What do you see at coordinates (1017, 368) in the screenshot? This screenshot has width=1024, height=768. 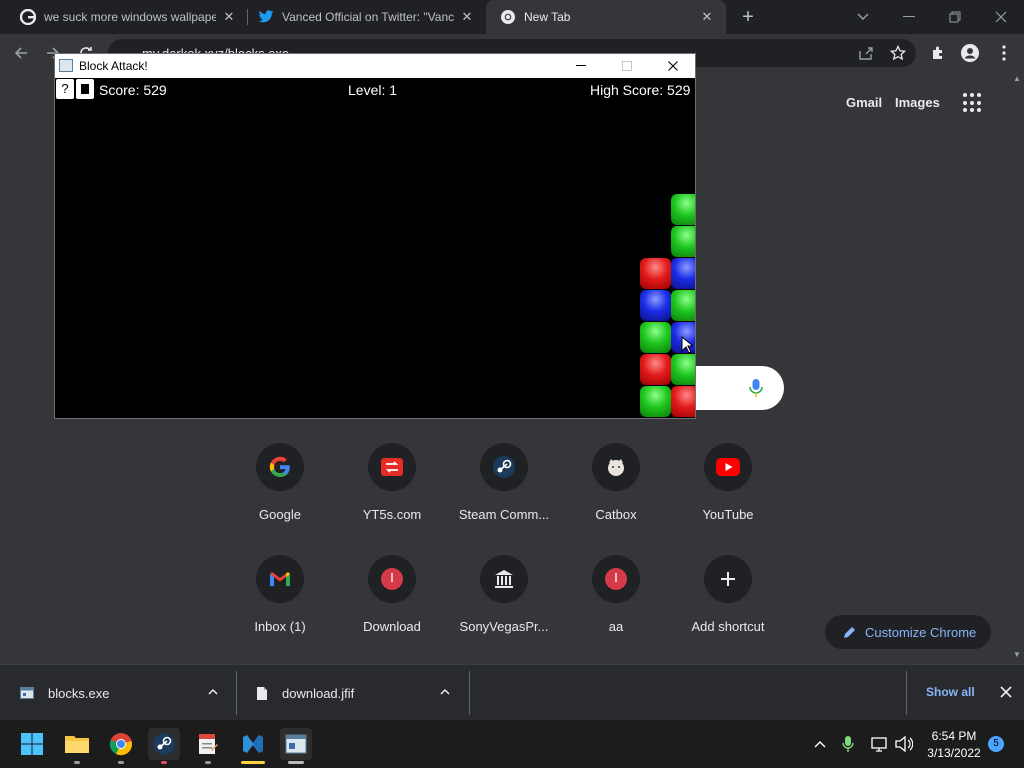 I see `page-scrollbar` at bounding box center [1017, 368].